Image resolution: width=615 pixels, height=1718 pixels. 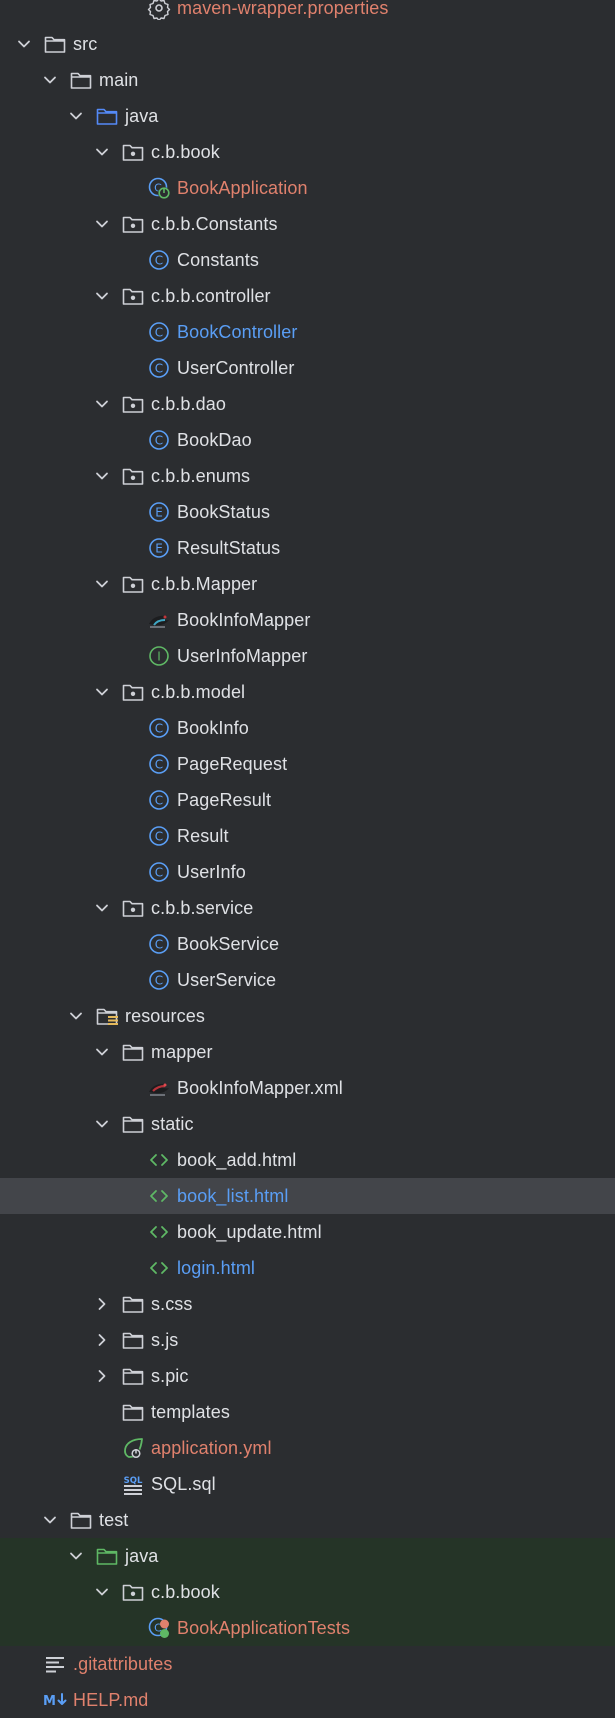 I want to click on tree-item-bookservice: C BookService, so click(x=307, y=944).